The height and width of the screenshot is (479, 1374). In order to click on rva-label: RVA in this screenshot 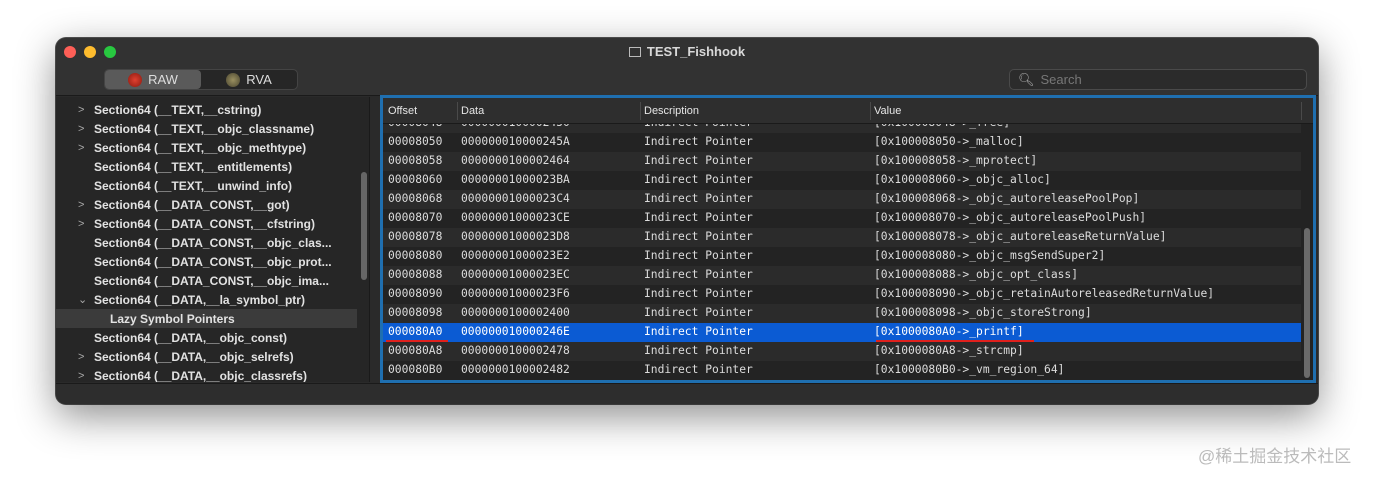, I will do `click(259, 79)`.